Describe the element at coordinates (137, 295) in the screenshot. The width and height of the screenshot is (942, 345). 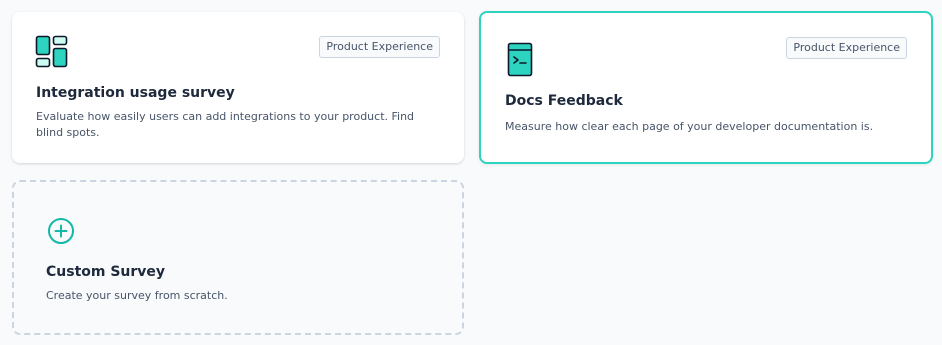
I see `custom-survey-description: Create your survey from scratch.` at that location.